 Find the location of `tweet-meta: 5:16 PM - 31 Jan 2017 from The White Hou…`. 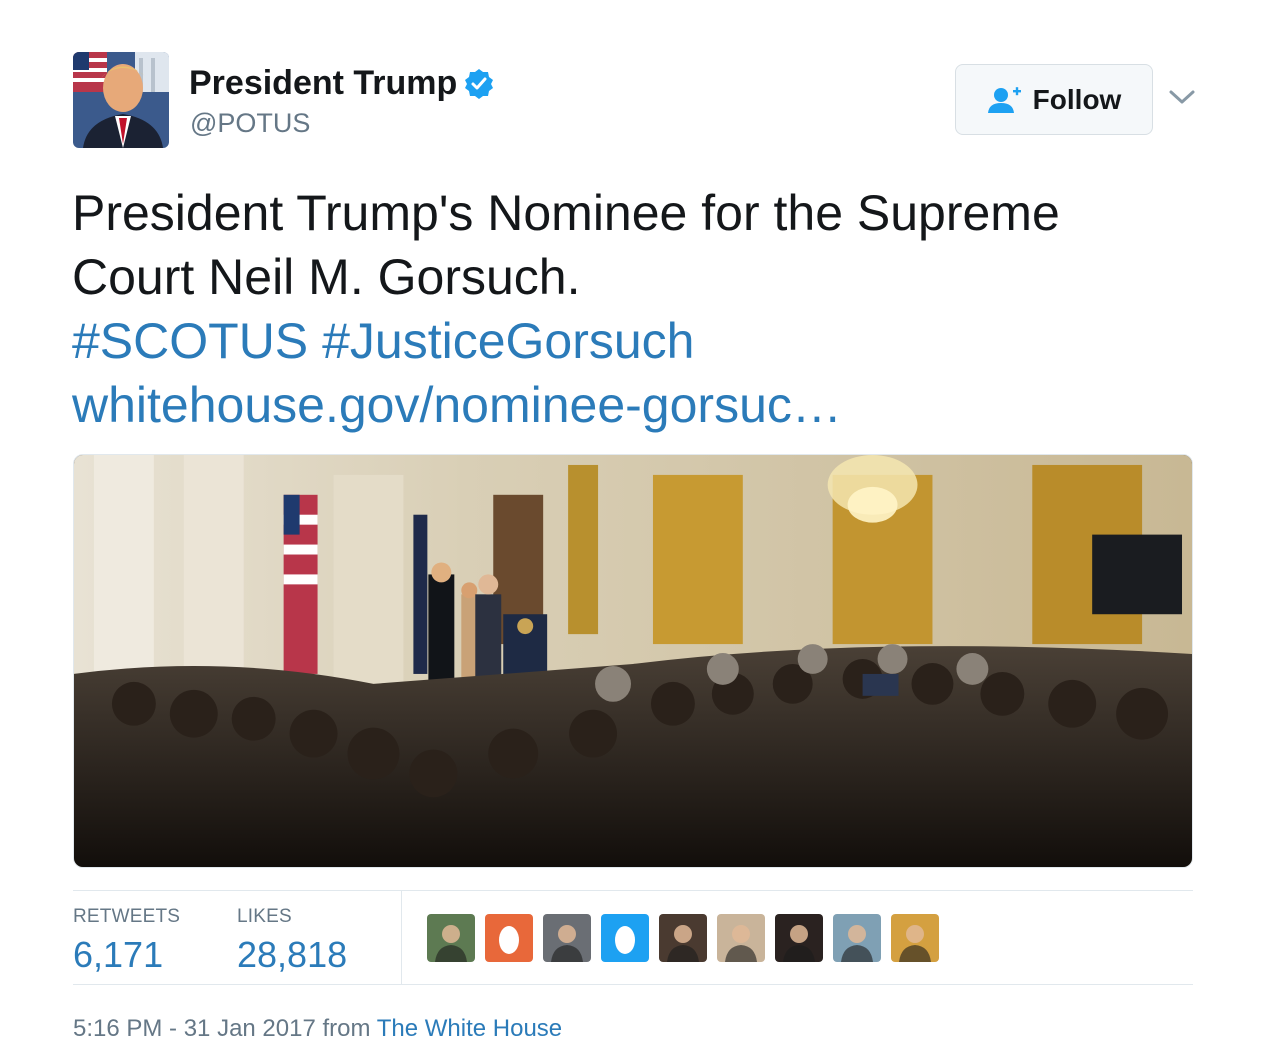

tweet-meta: 5:16 PM - 31 Jan 2017 from The White Hou… is located at coordinates (317, 1029).